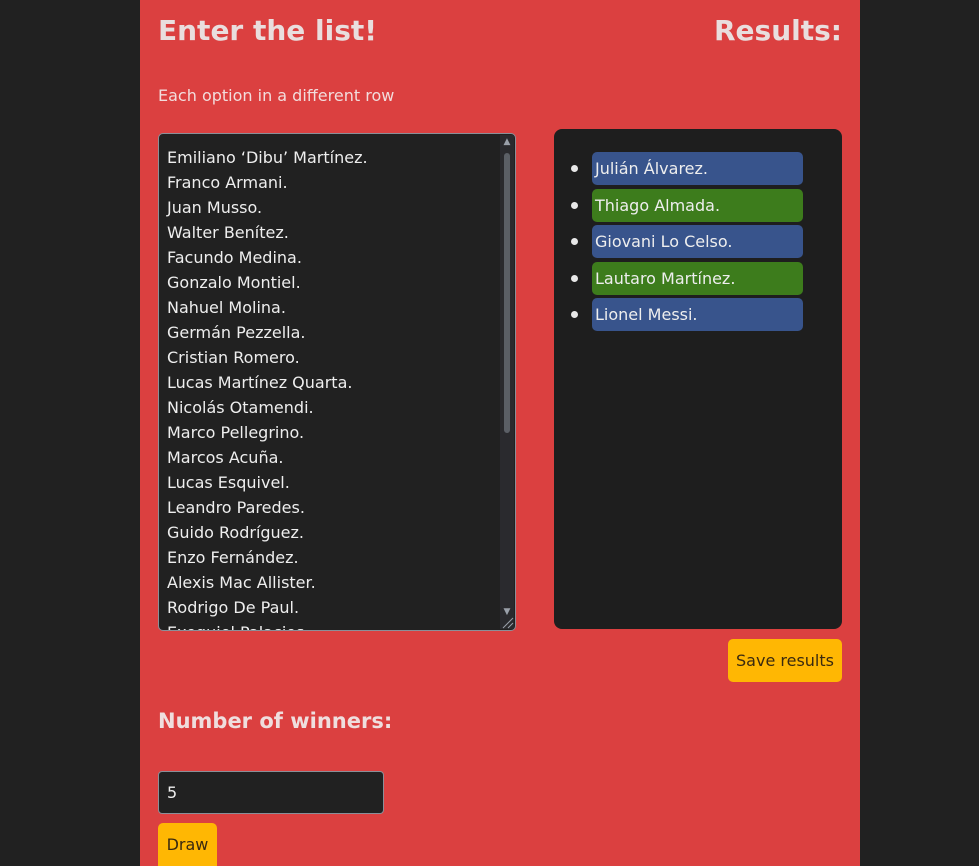 This screenshot has width=979, height=866. Describe the element at coordinates (228, 482) in the screenshot. I see `option-line: Lucas Esquivel.` at that location.